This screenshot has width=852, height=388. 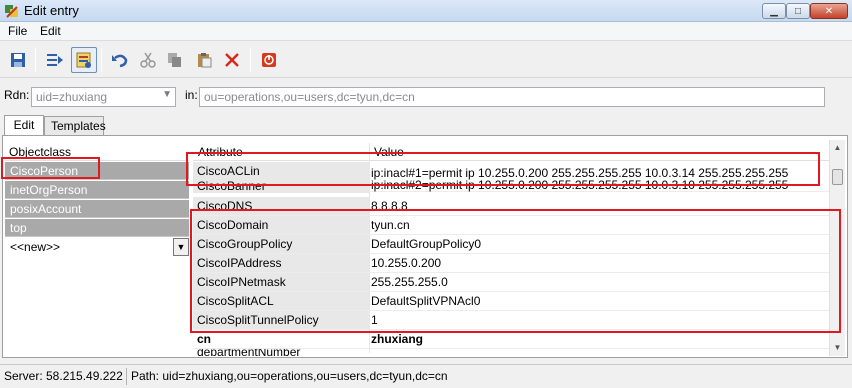 I want to click on template-icon, so click(x=83, y=60).